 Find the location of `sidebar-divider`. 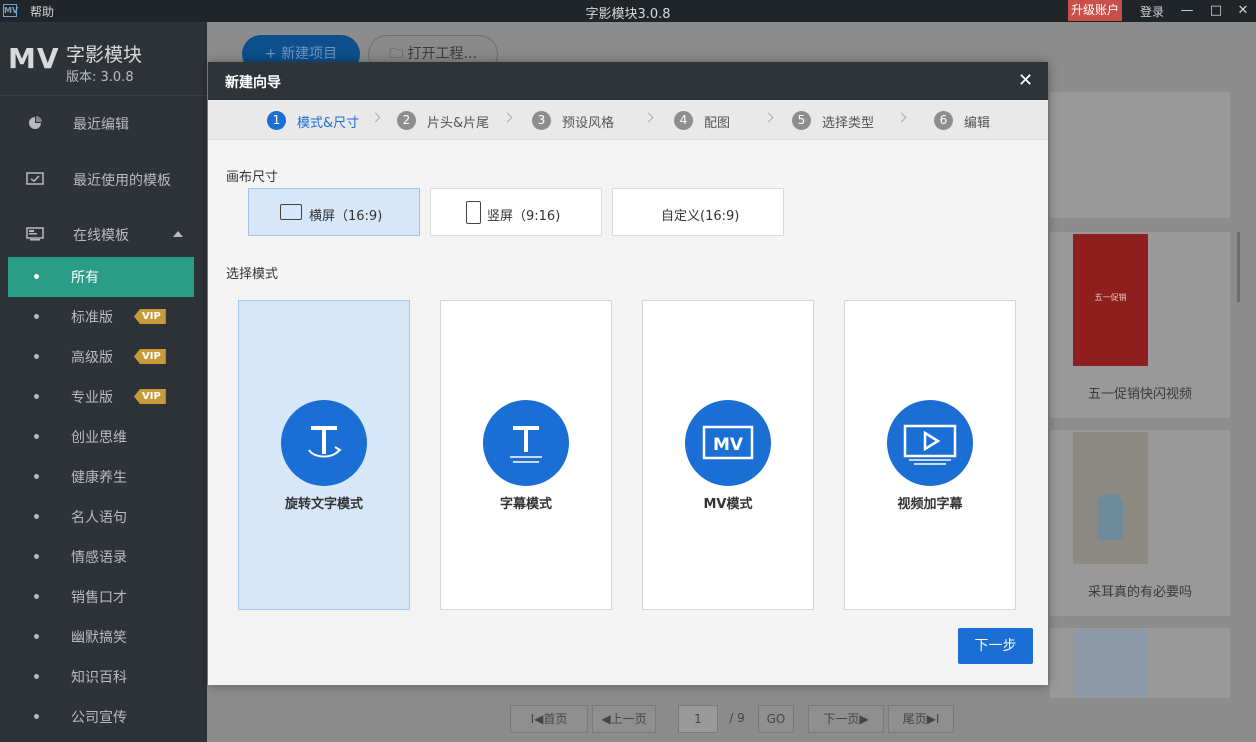

sidebar-divider is located at coordinates (103, 95).